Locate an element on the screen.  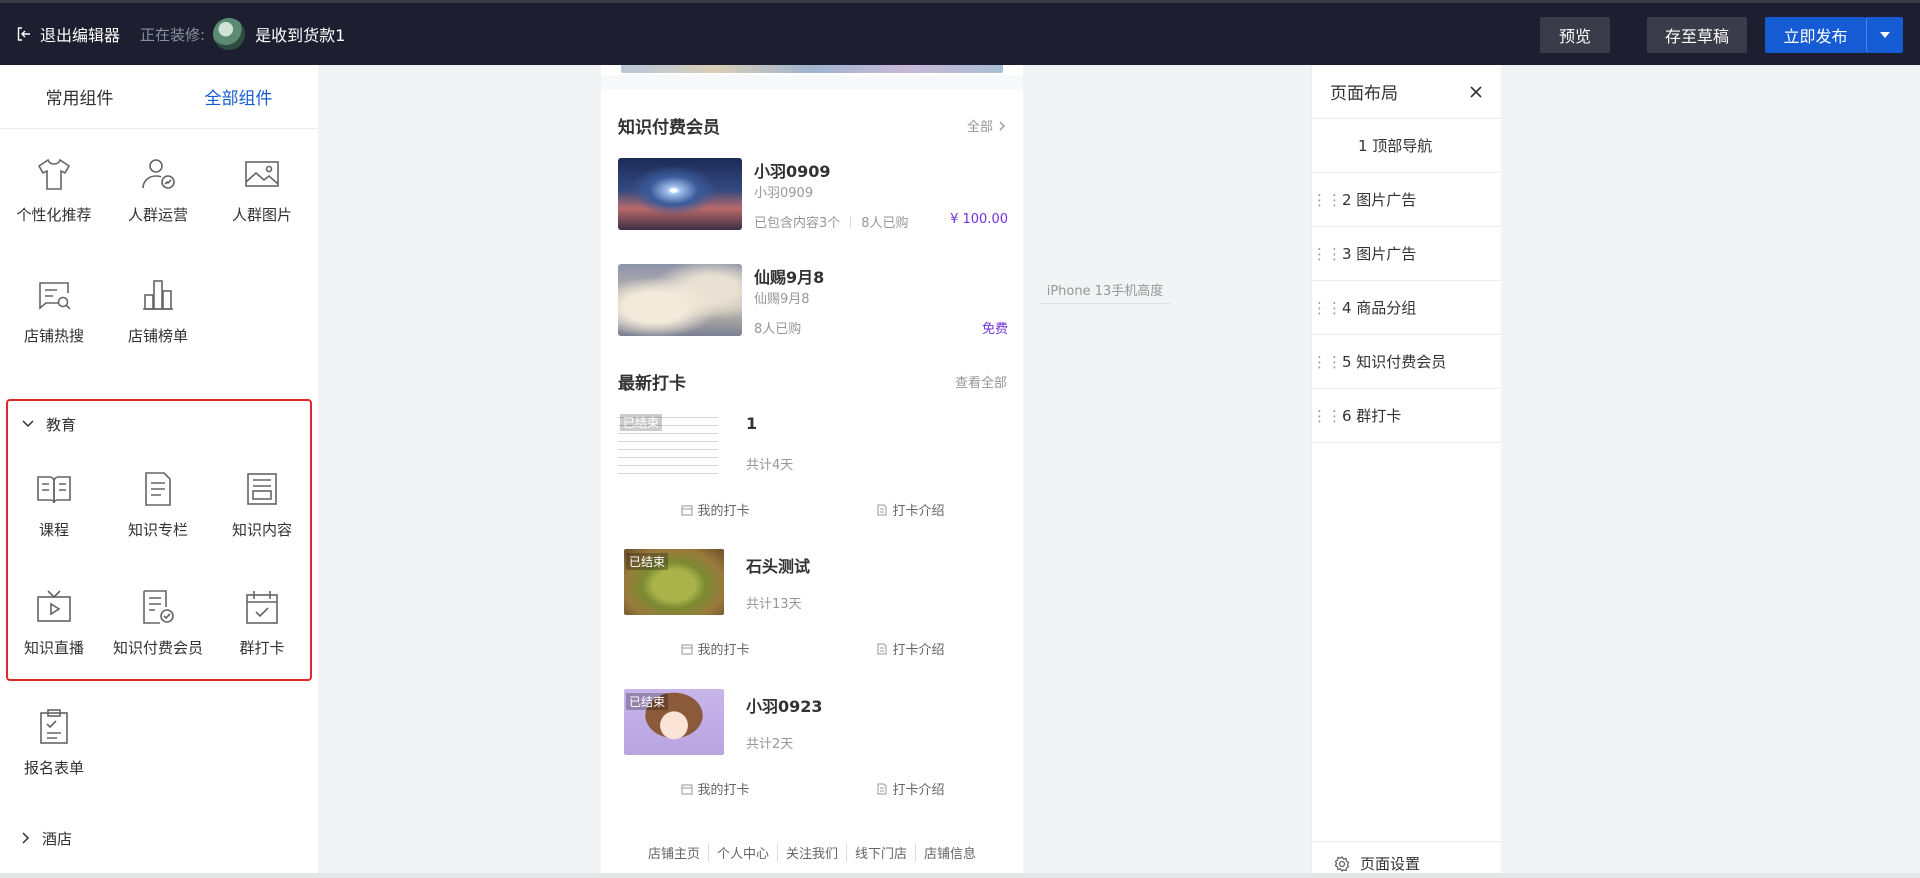
clipboard-icon is located at coordinates (54, 726).